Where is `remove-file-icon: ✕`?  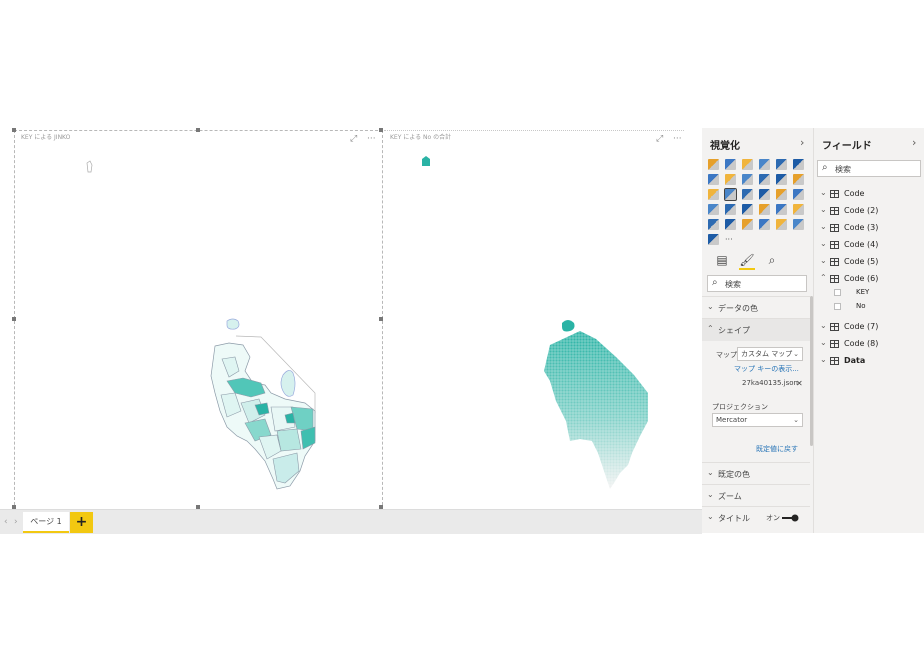 remove-file-icon: ✕ is located at coordinates (799, 383).